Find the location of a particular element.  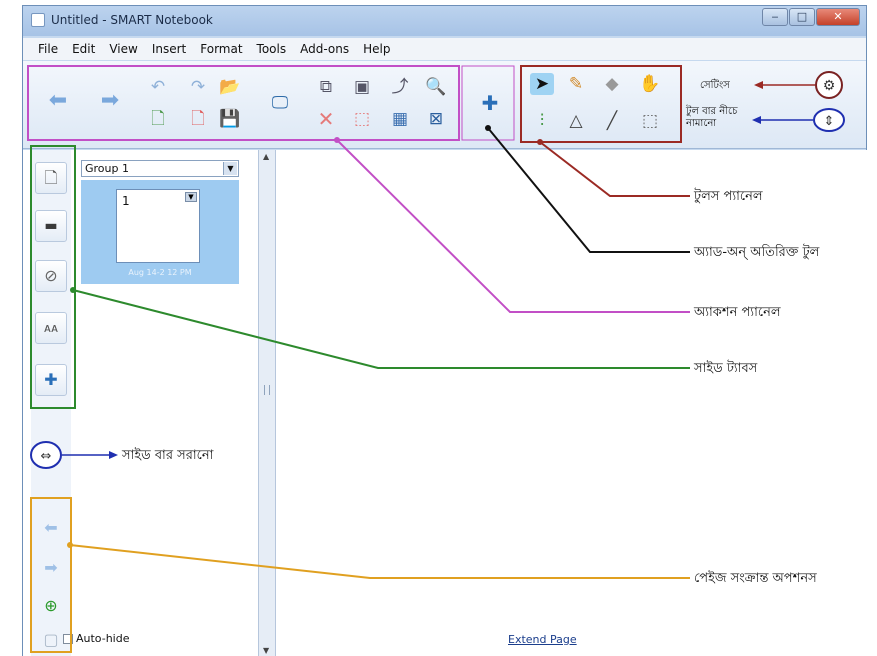

page-options-box is located at coordinates (51, 575).